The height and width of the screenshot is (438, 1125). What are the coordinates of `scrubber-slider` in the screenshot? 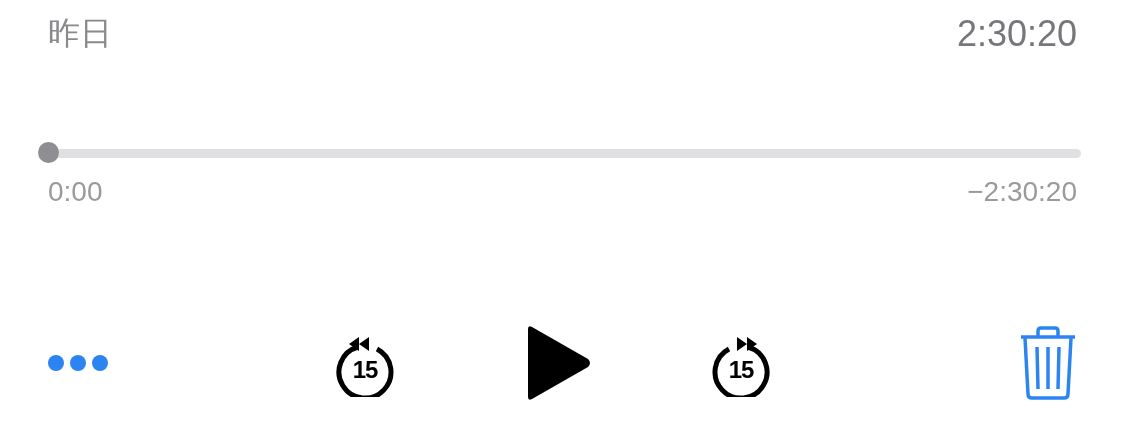 It's located at (560, 153).